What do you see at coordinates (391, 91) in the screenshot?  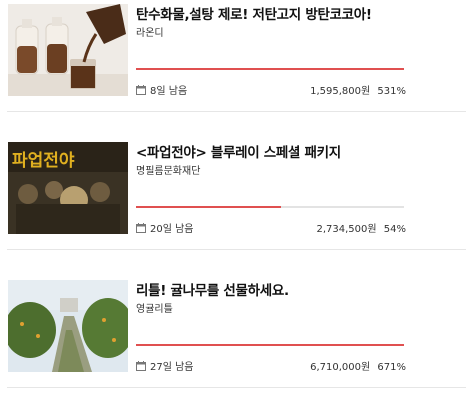 I see `funded-percent: 531%` at bounding box center [391, 91].